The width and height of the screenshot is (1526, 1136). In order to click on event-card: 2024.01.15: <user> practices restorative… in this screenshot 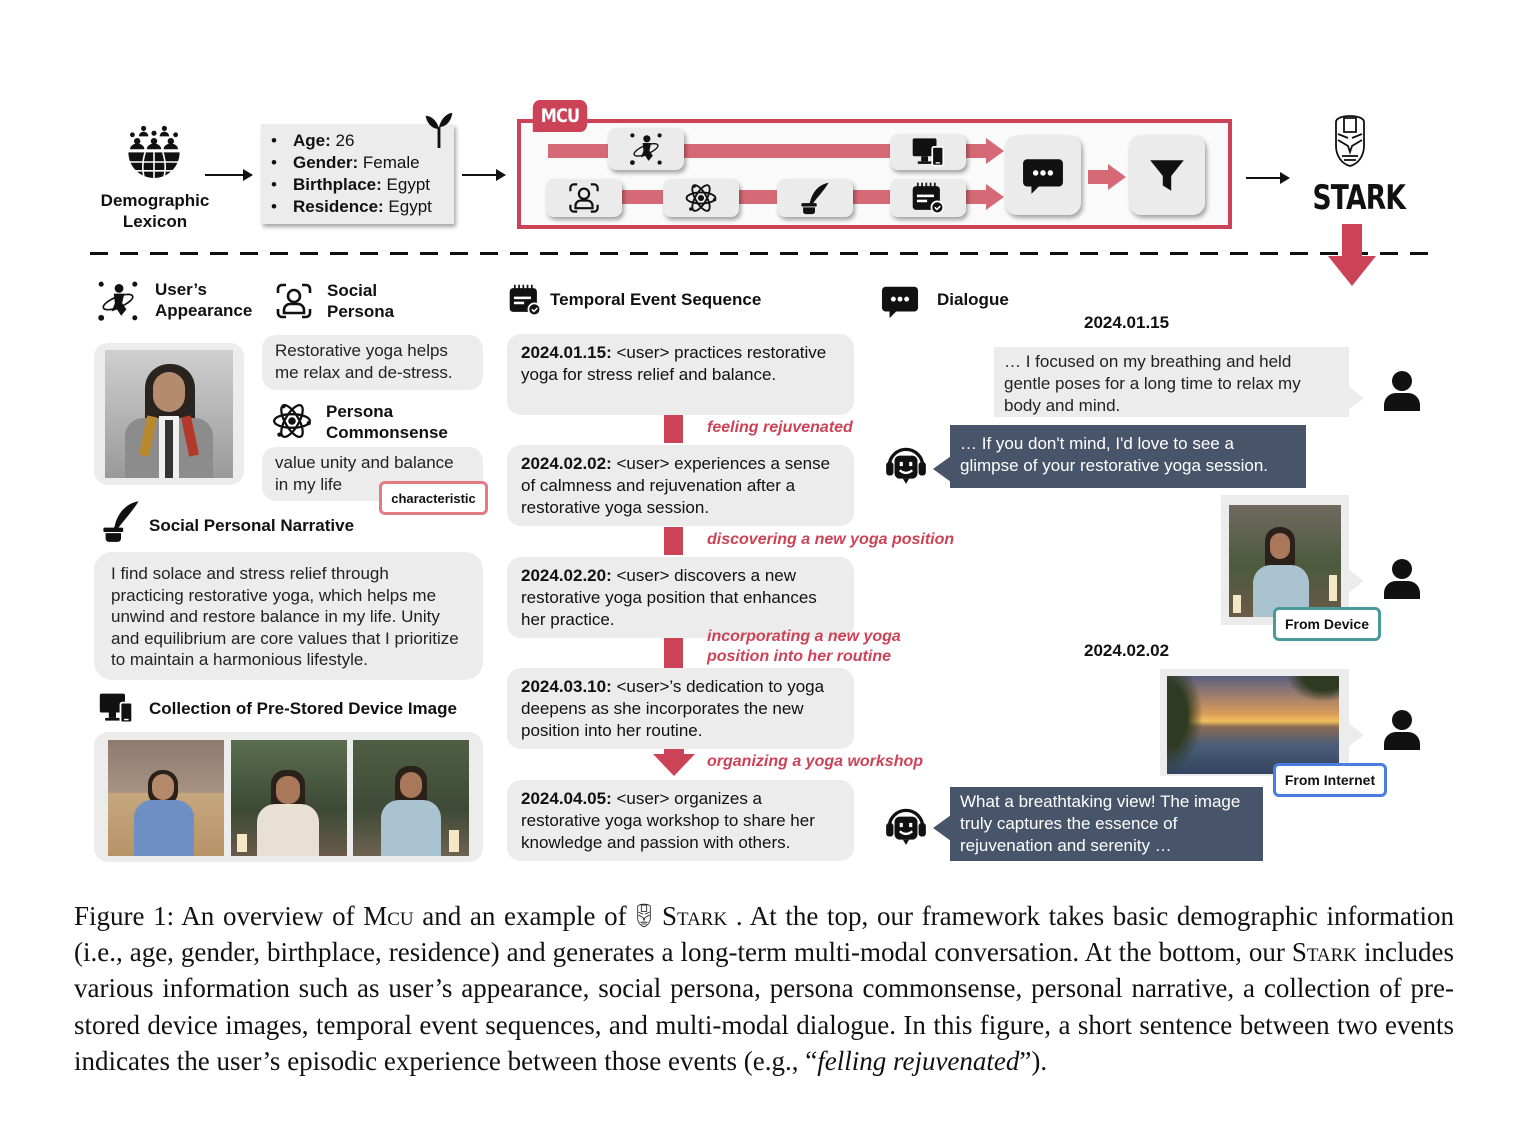, I will do `click(680, 374)`.